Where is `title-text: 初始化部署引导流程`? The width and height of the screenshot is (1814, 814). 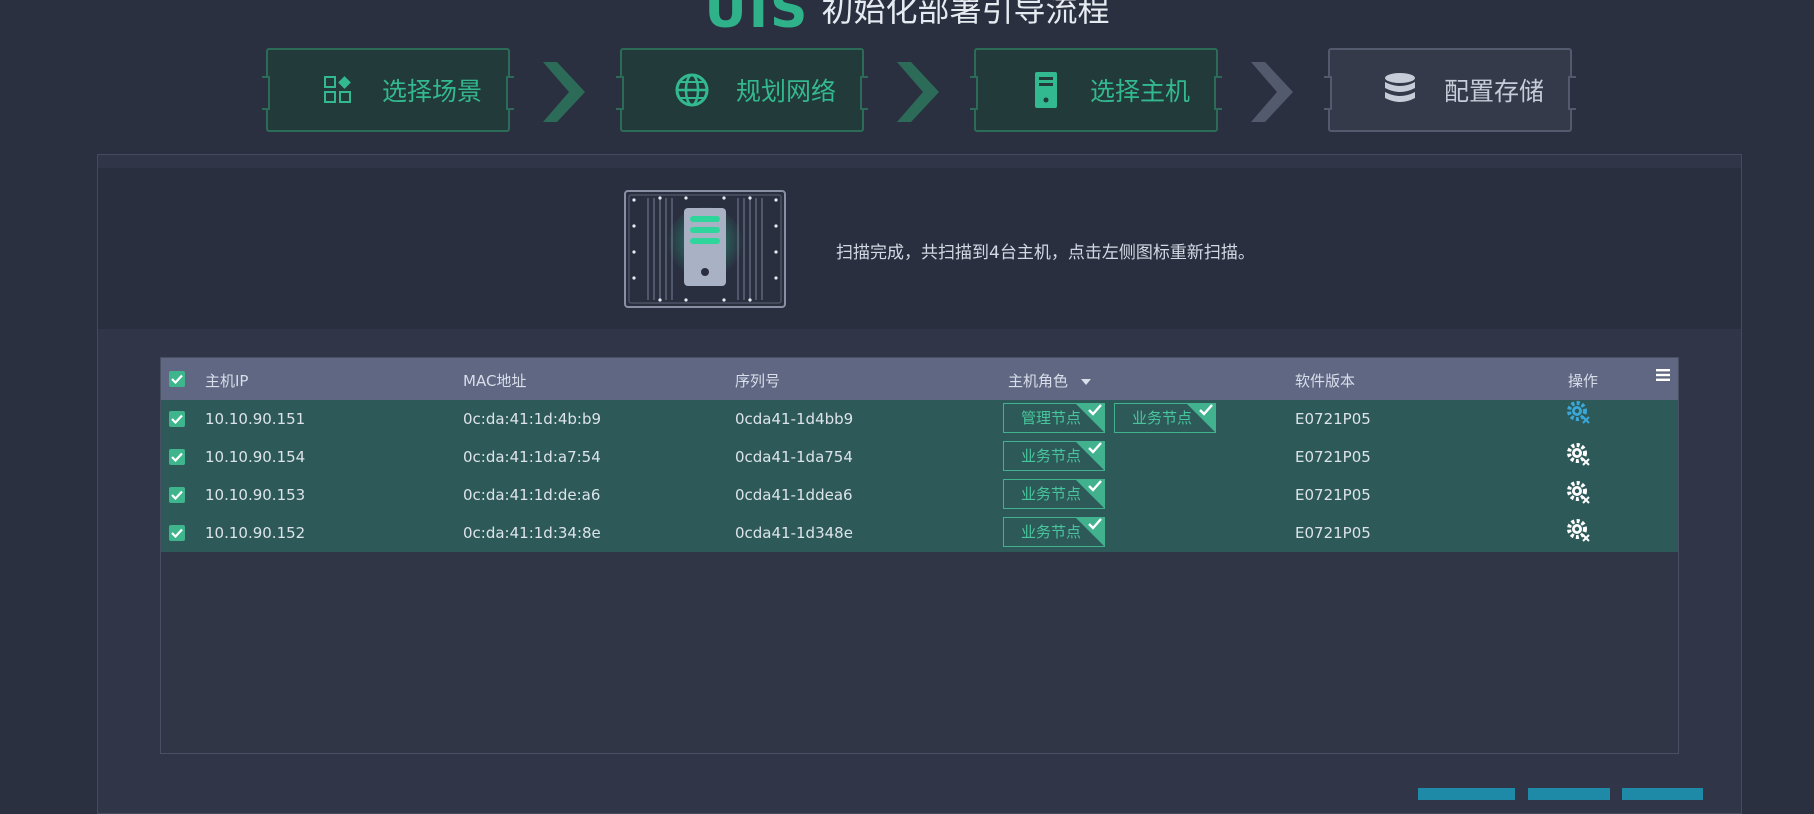
title-text: 初始化部署引导流程 is located at coordinates (965, 14).